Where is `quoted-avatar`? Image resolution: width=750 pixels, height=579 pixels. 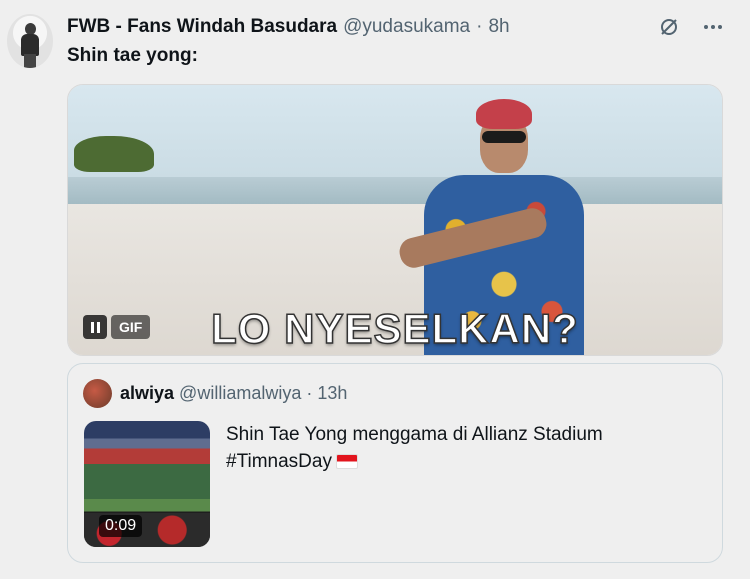 quoted-avatar is located at coordinates (97, 393).